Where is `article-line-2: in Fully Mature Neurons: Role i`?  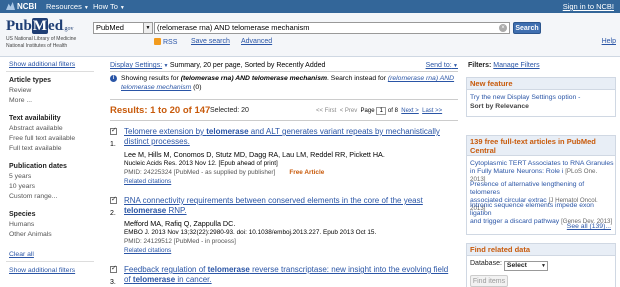
article-line-2: in Fully Mature Neurons: Role i is located at coordinates (517, 171).